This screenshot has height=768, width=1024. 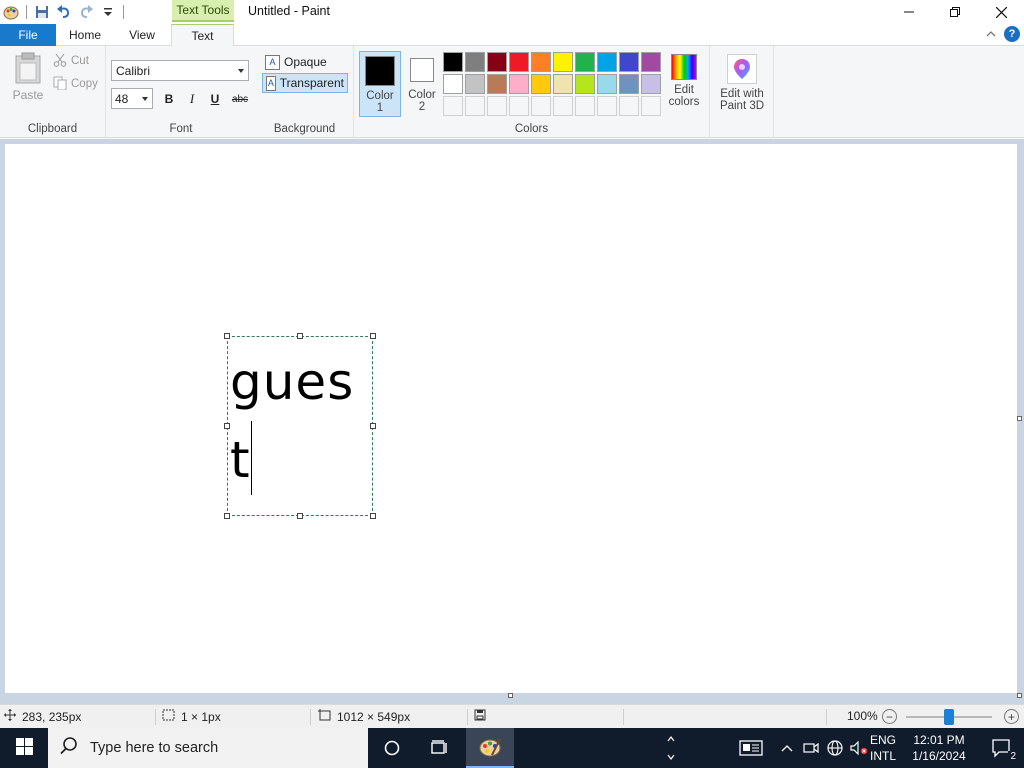 I want to click on canvas-resize-handle-right, so click(x=1019, y=418).